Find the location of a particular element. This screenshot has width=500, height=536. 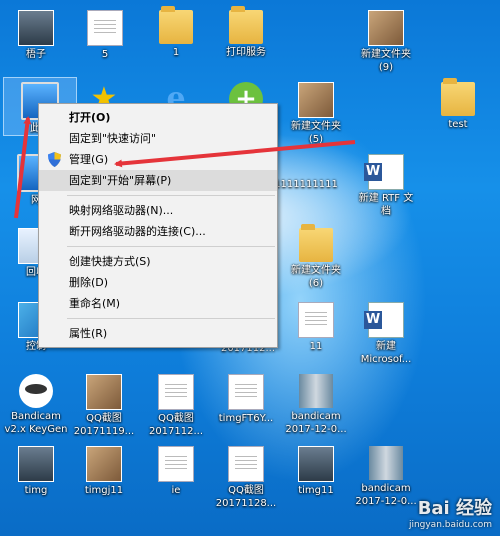

menu-item-10: 重命名(M) is located at coordinates (158, 303).